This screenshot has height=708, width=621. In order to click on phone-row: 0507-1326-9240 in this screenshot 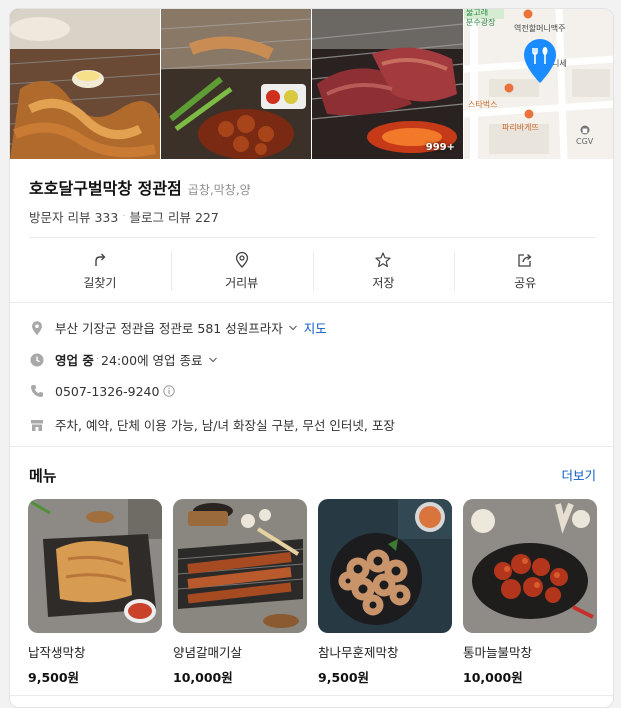, I will do `click(102, 391)`.